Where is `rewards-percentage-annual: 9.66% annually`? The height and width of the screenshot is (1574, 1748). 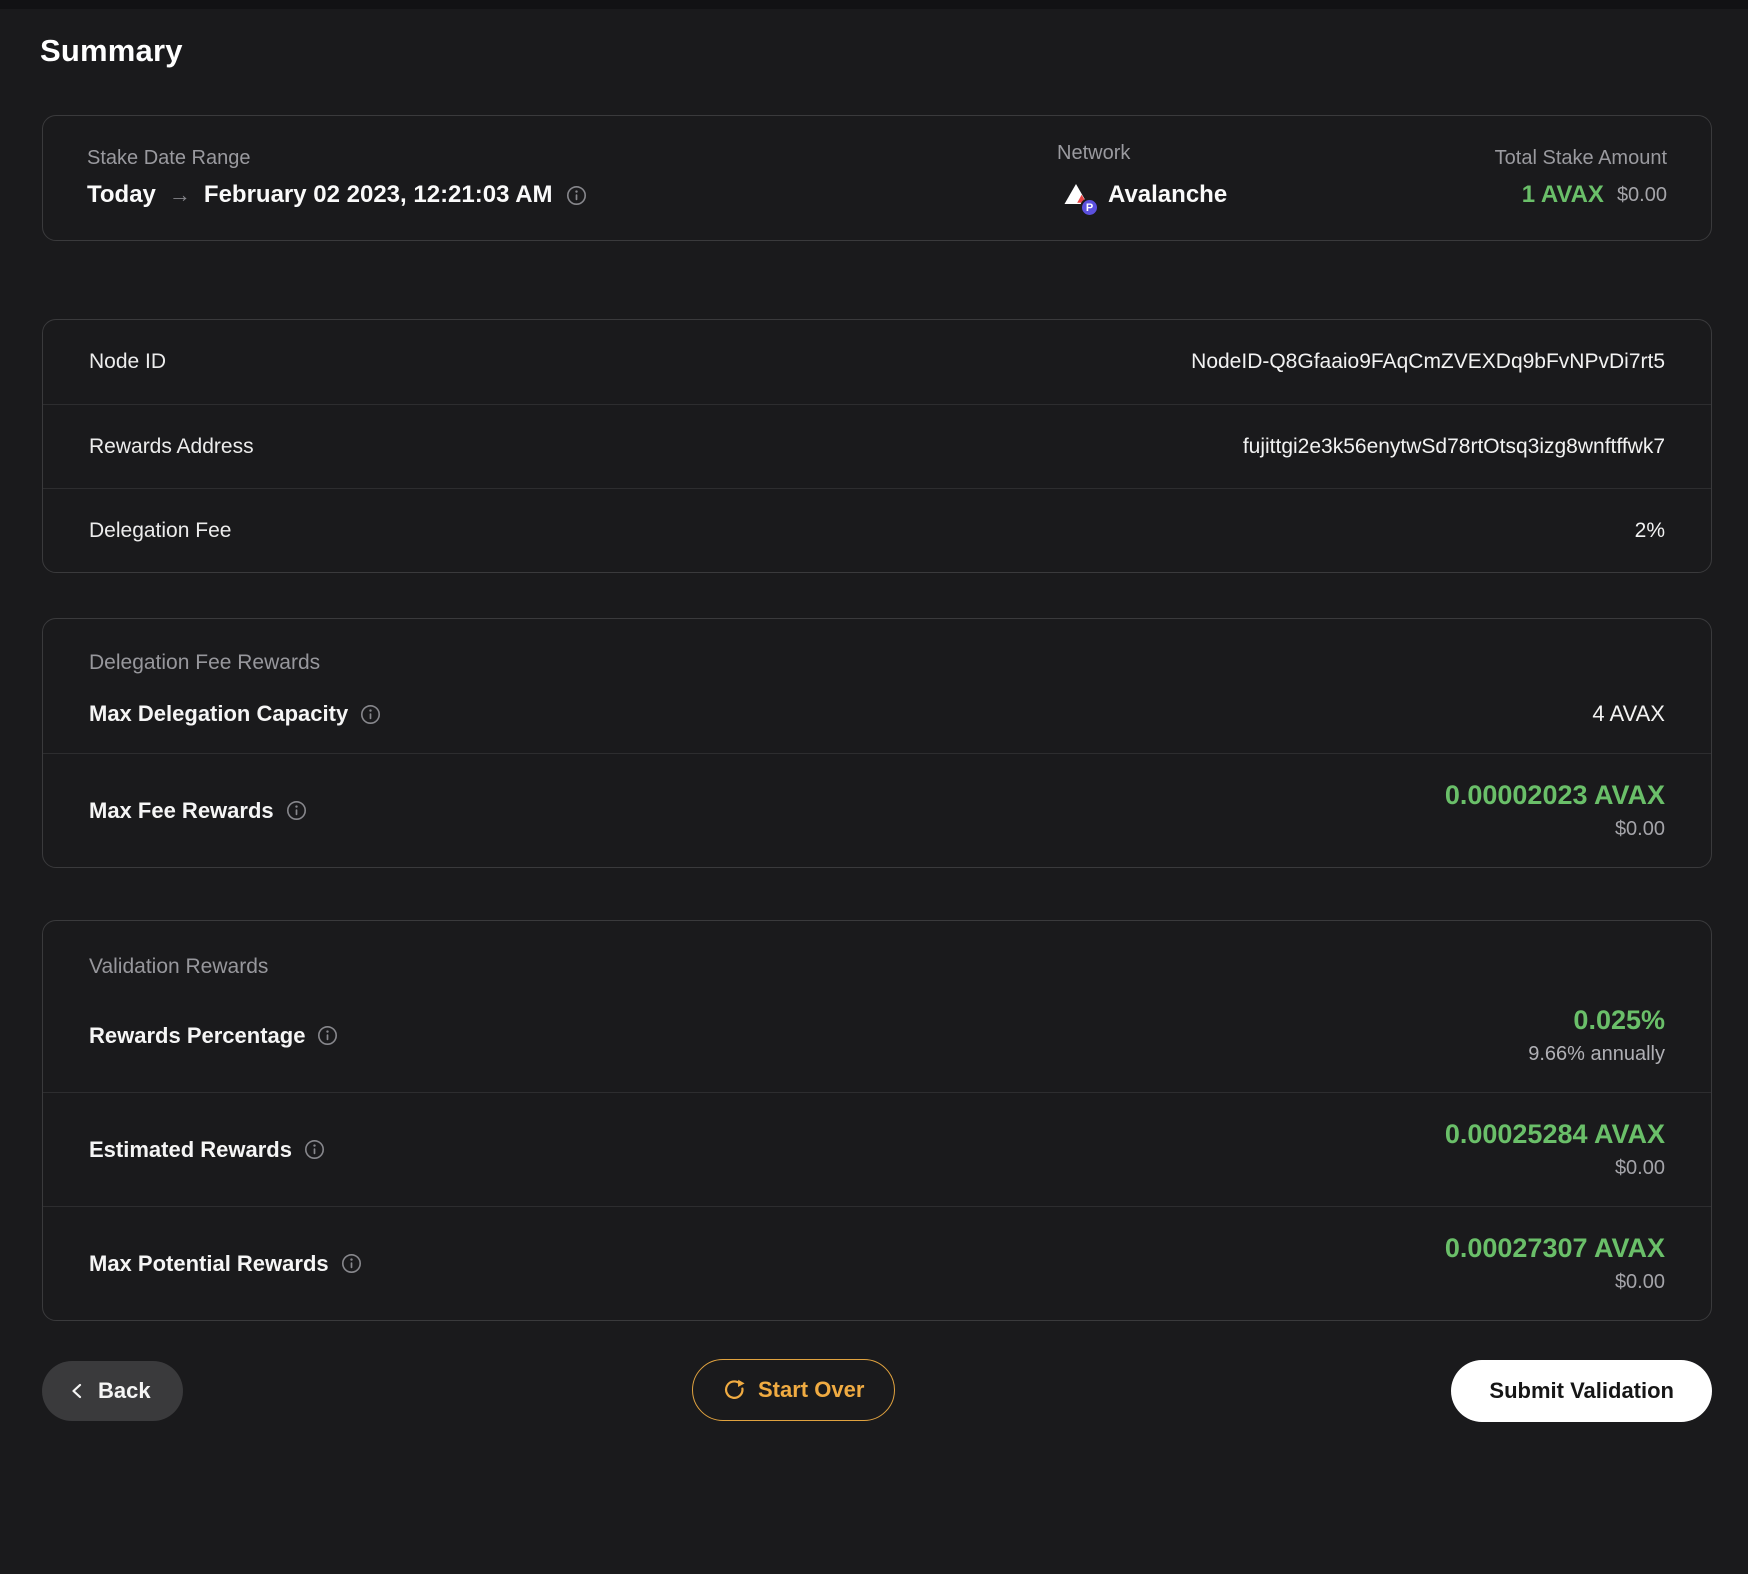
rewards-percentage-annual: 9.66% annually is located at coordinates (1596, 1054).